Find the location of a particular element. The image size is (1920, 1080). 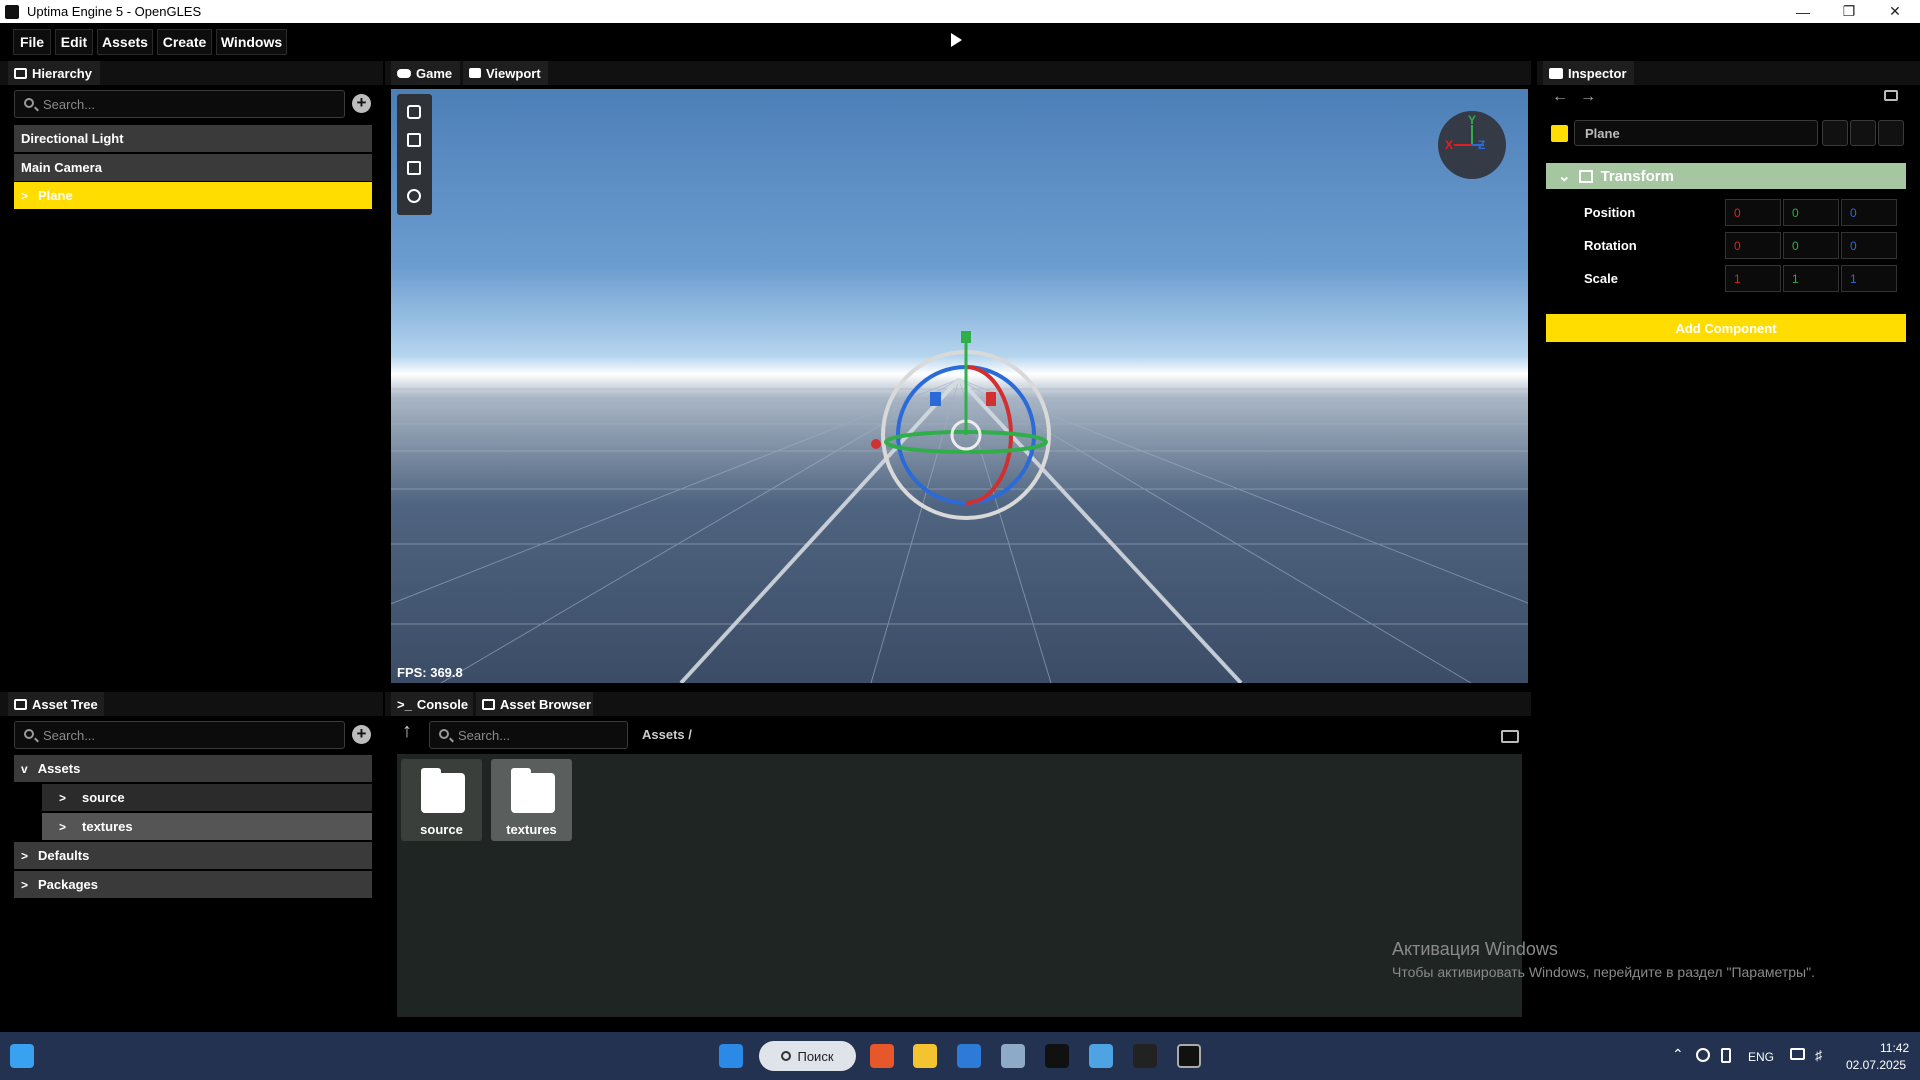

object-color-swatch is located at coordinates (1559, 133).